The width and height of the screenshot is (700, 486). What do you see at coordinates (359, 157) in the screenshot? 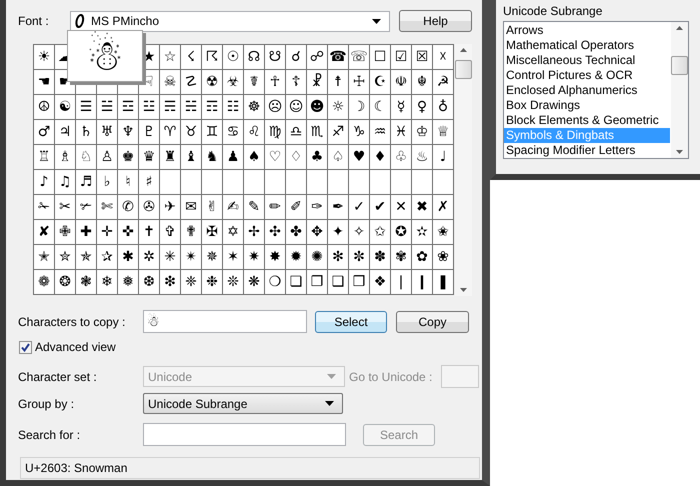
I see `character-cell: ♥` at bounding box center [359, 157].